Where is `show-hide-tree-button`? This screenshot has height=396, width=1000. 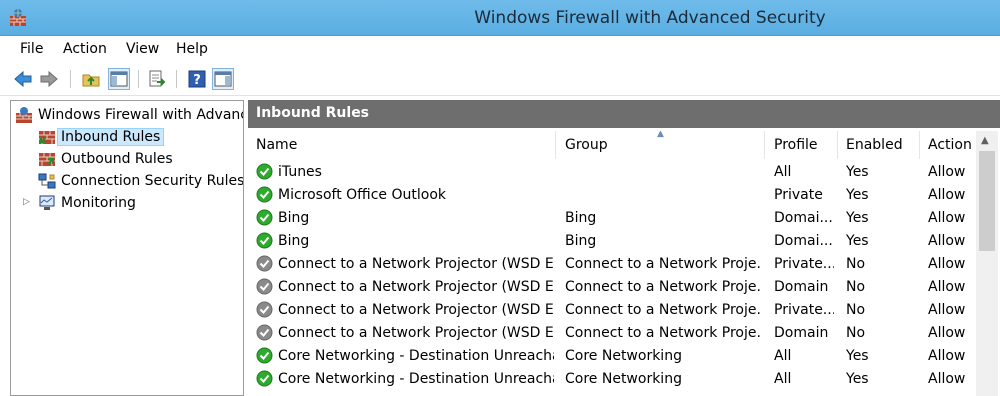
show-hide-tree-button is located at coordinates (119, 79).